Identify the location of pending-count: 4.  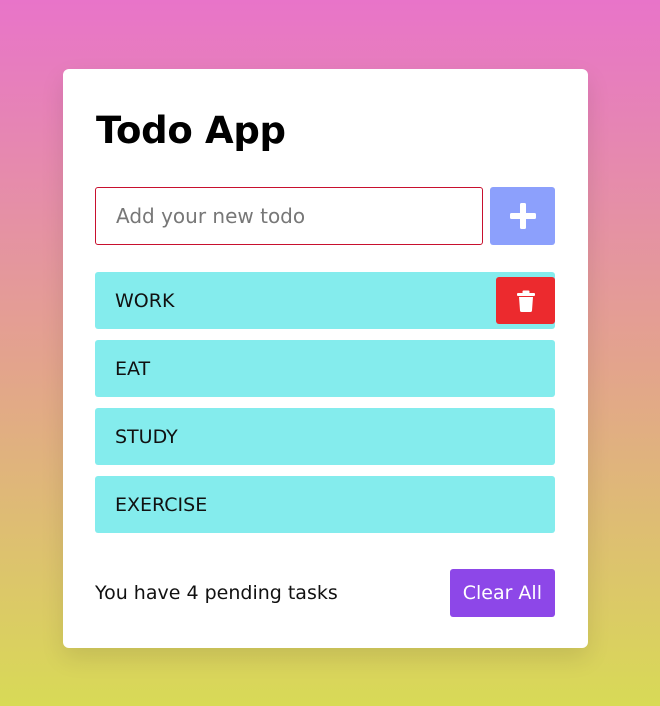
(192, 593).